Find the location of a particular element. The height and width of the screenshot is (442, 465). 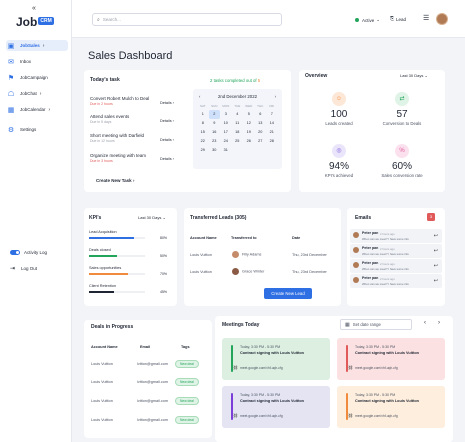

calendar-day: 6 is located at coordinates (261, 114).